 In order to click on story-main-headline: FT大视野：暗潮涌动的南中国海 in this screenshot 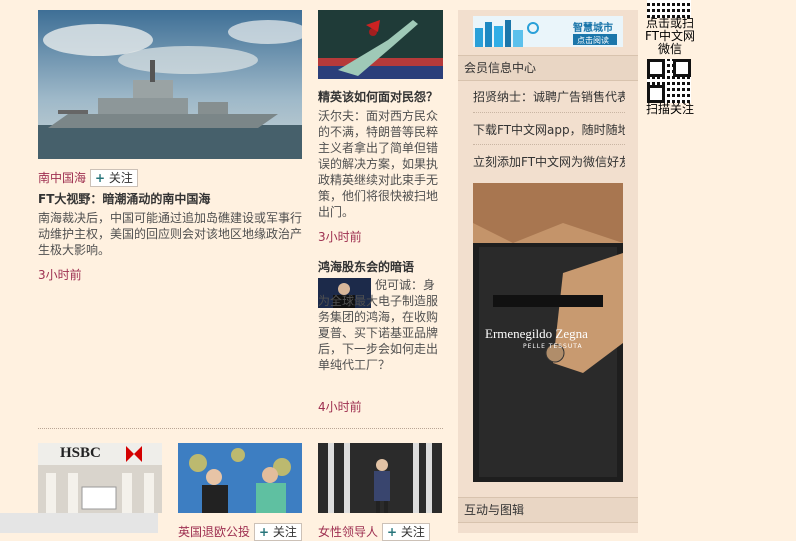, I will do `click(170, 198)`.